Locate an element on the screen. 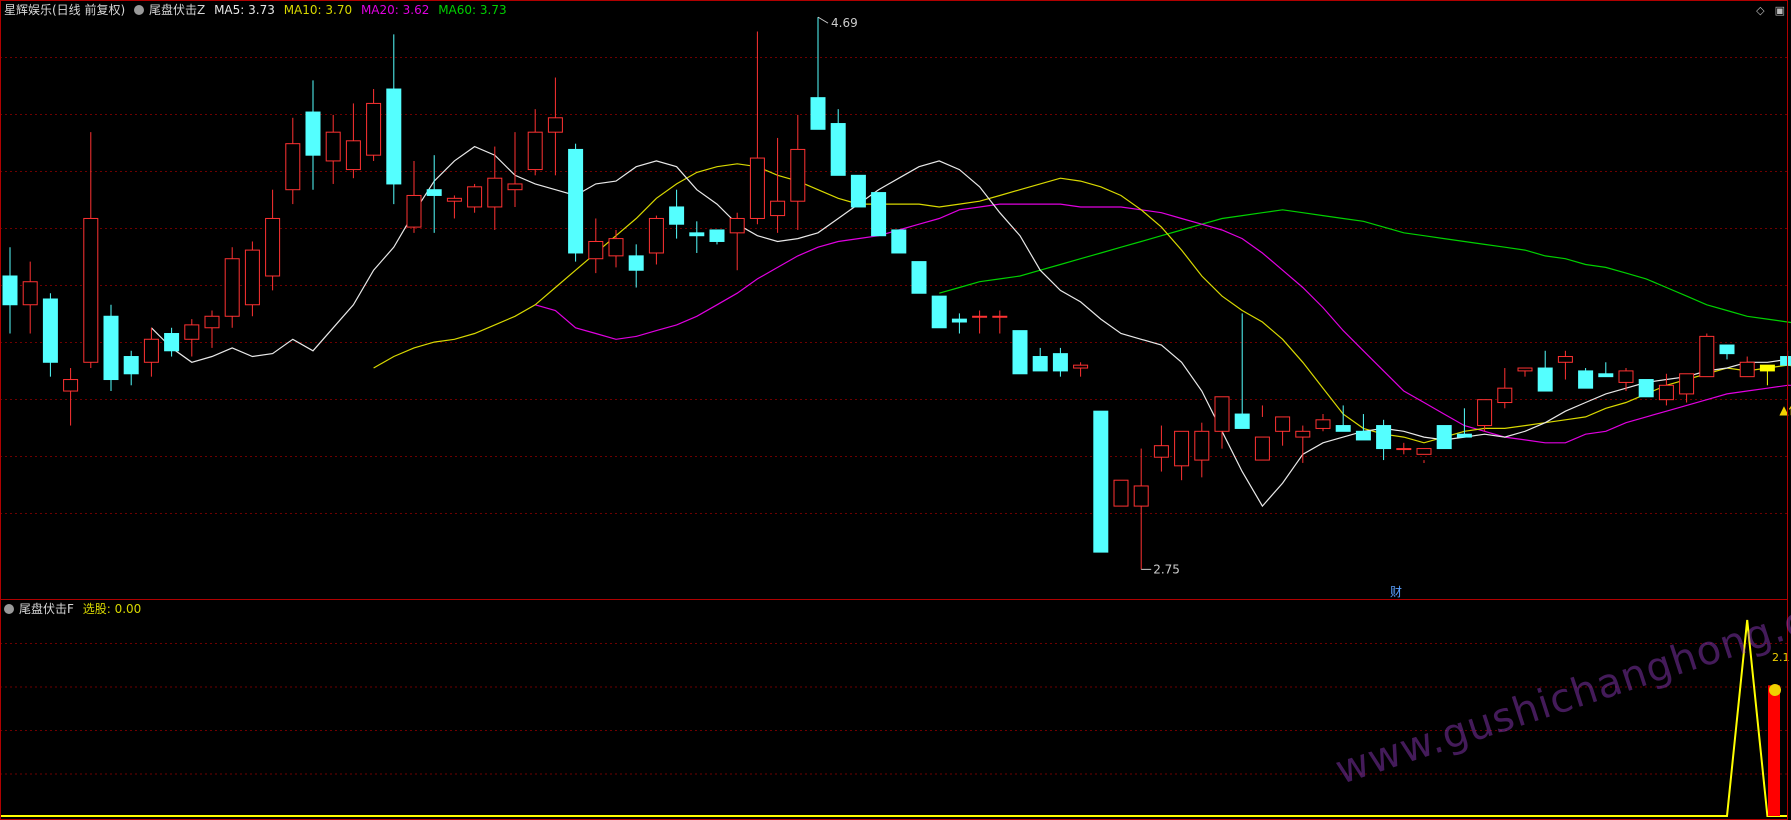 The height and width of the screenshot is (820, 1791). ma60-value: MA60: 3.73 is located at coordinates (472, 10).